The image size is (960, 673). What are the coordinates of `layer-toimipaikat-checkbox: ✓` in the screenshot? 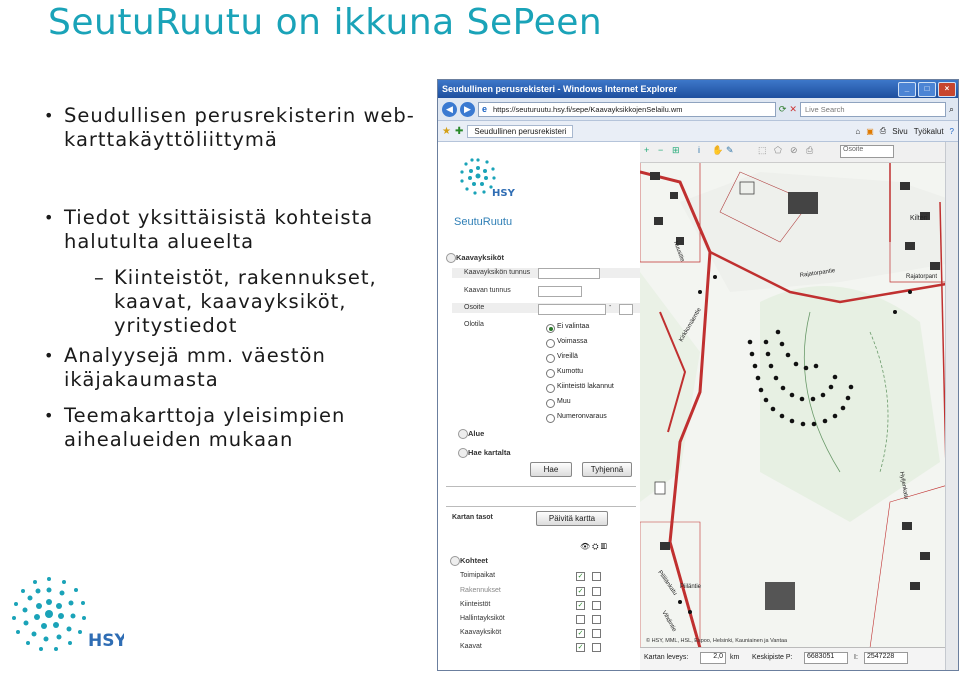 It's located at (580, 576).